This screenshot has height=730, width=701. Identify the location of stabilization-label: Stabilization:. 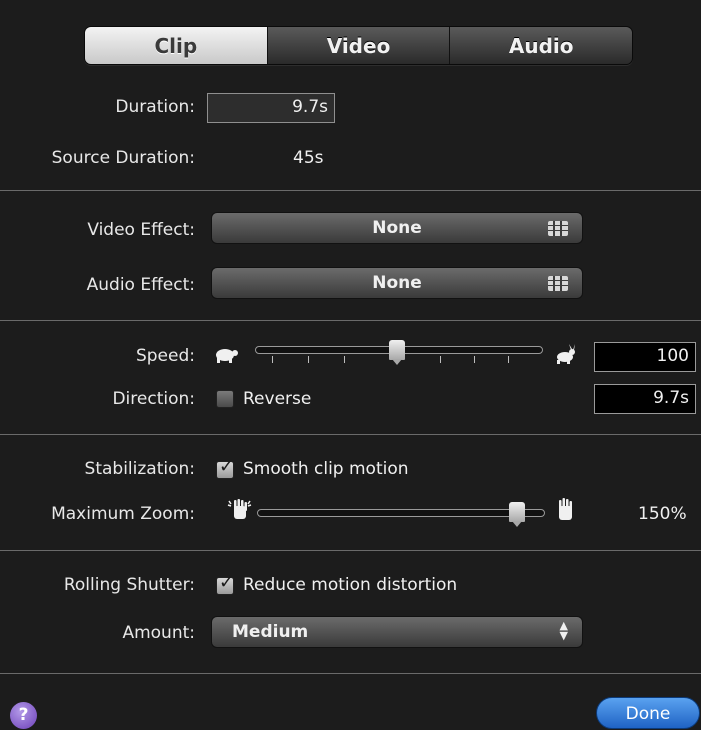
(139, 469).